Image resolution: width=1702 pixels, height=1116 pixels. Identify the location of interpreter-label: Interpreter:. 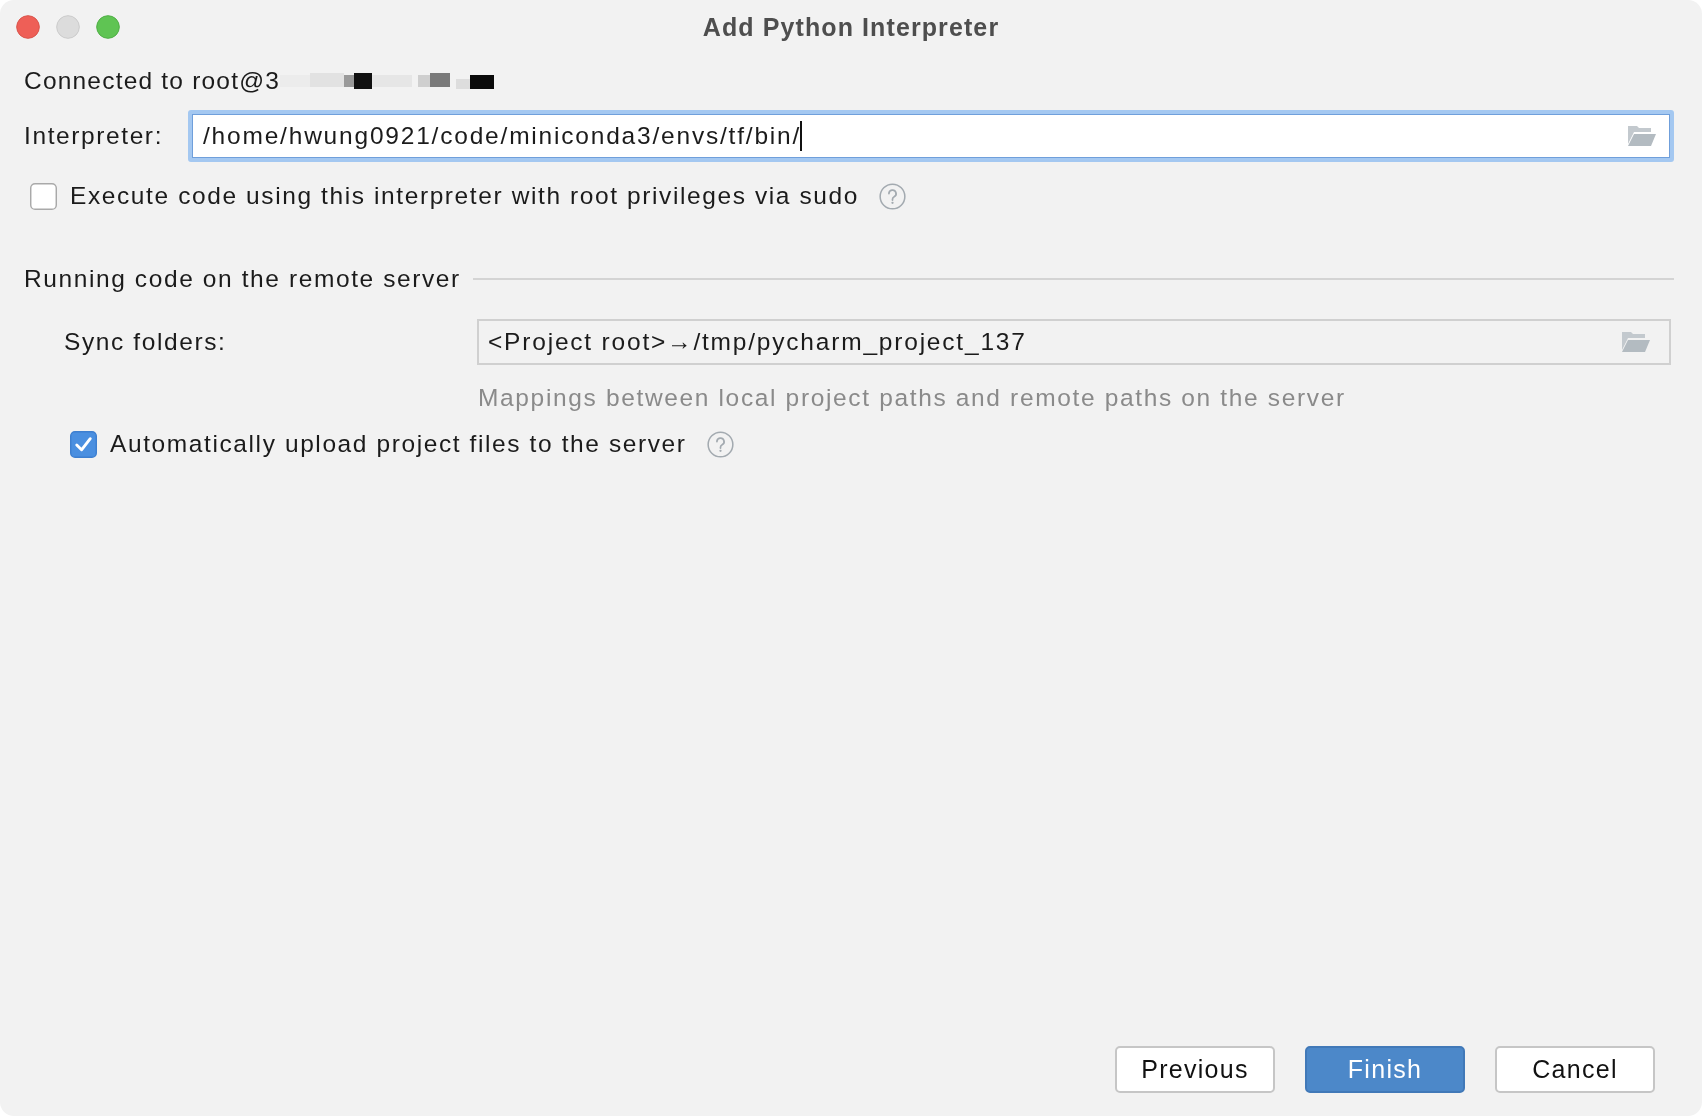
(94, 136).